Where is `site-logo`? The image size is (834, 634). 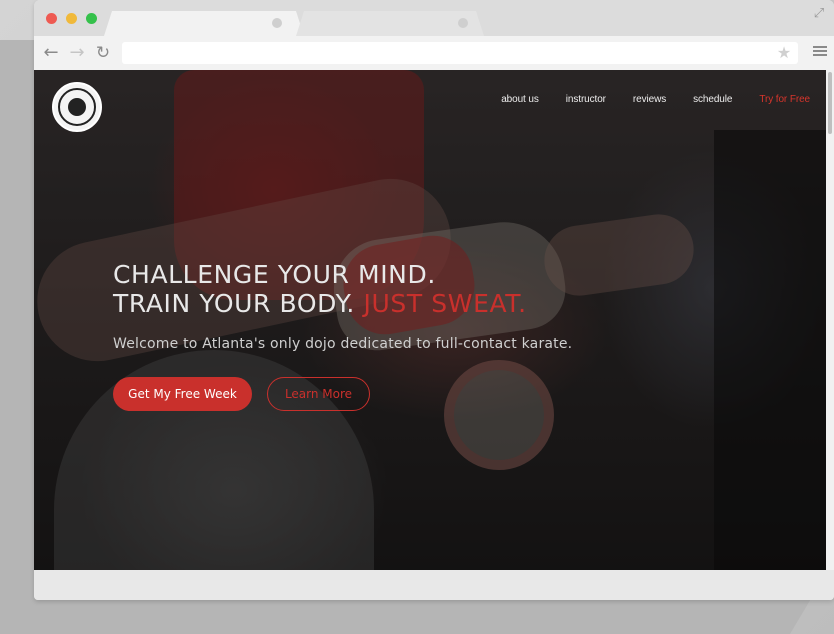 site-logo is located at coordinates (77, 107).